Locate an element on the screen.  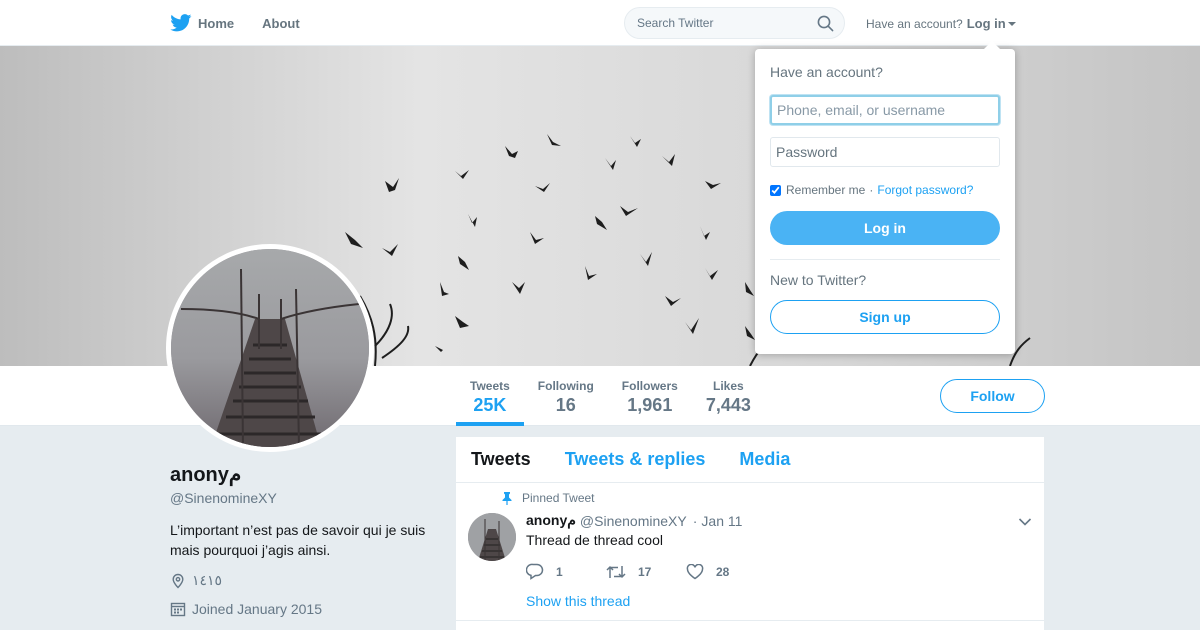
top-nav-bar: Home About Have an account? Log in is located at coordinates (600, 23).